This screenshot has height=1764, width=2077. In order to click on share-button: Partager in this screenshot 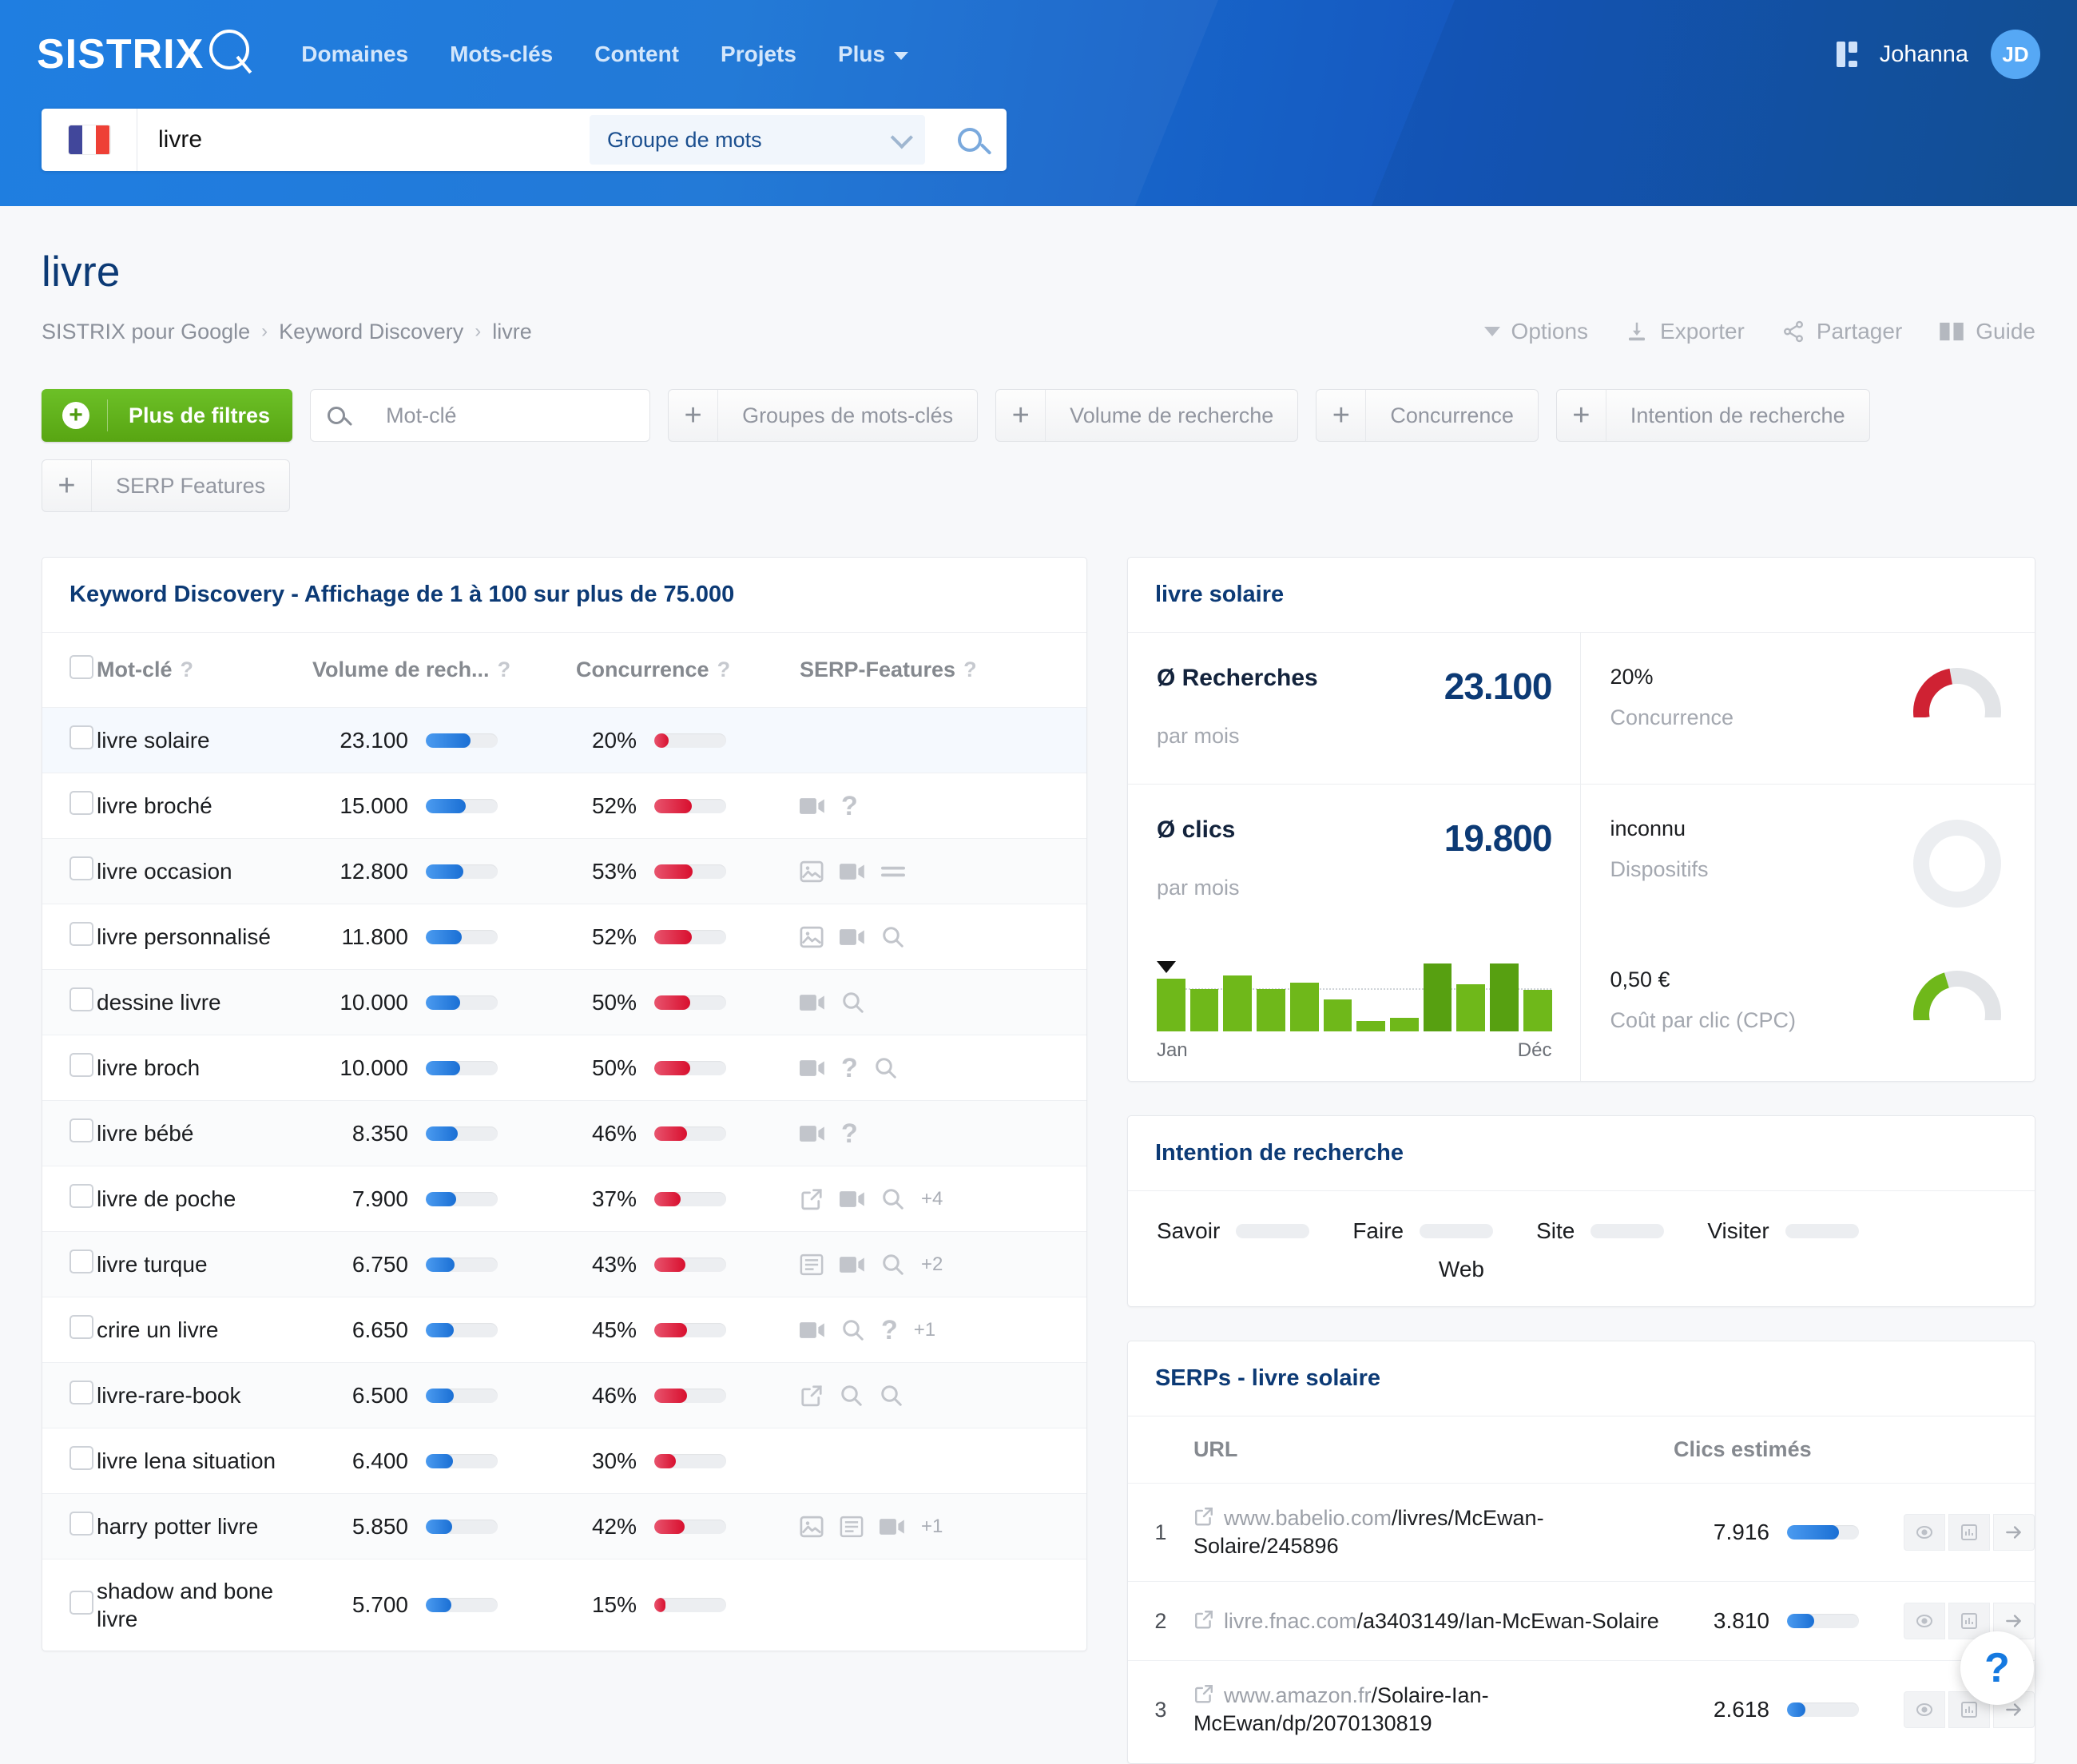, I will do `click(1842, 331)`.